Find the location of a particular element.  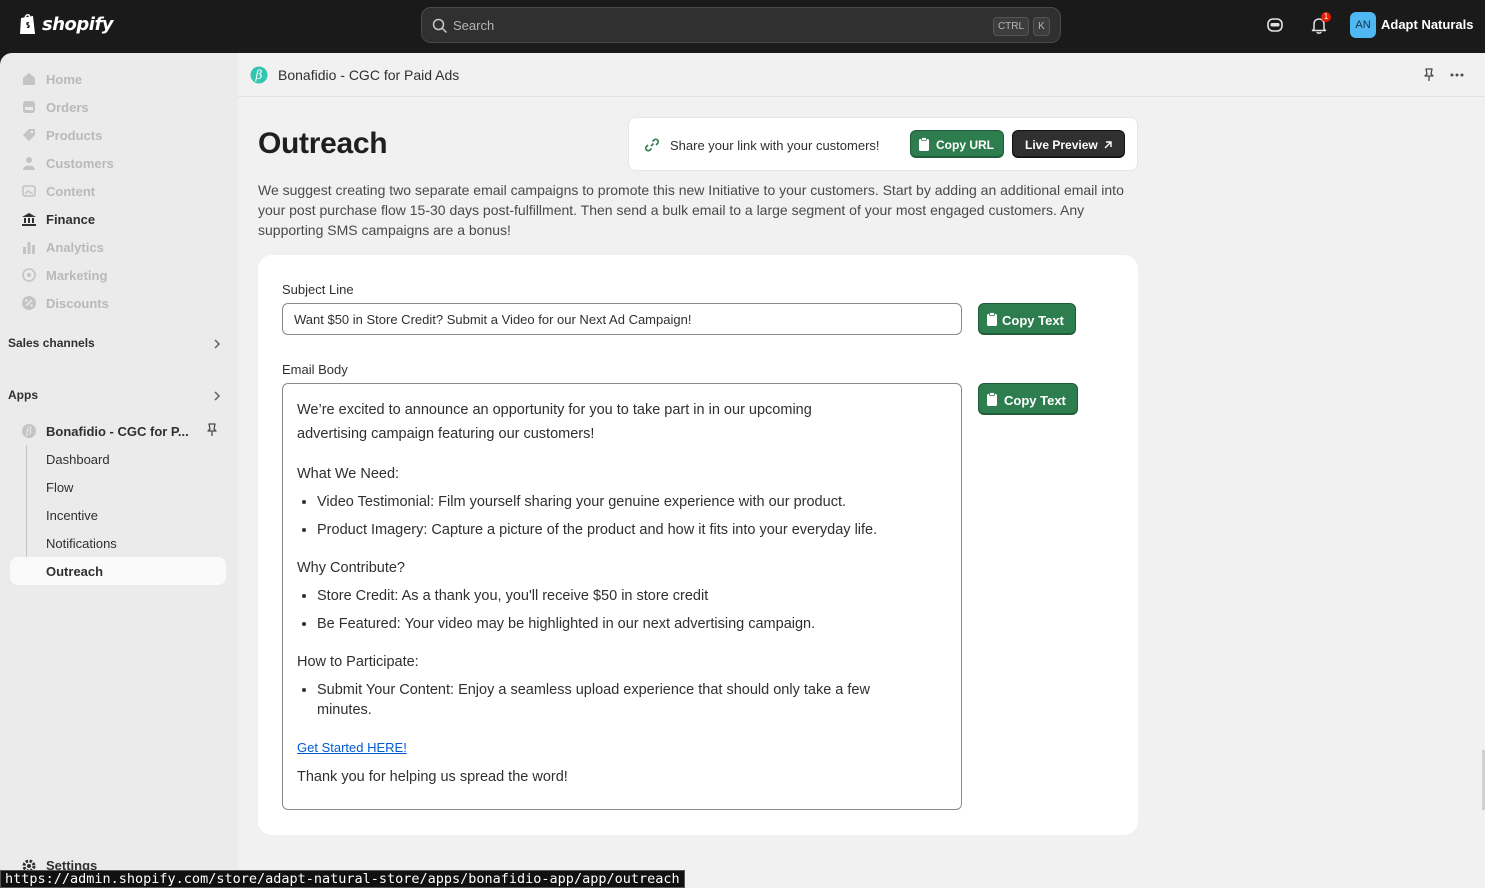

shortcut-k-key: K is located at coordinates (1041, 26).